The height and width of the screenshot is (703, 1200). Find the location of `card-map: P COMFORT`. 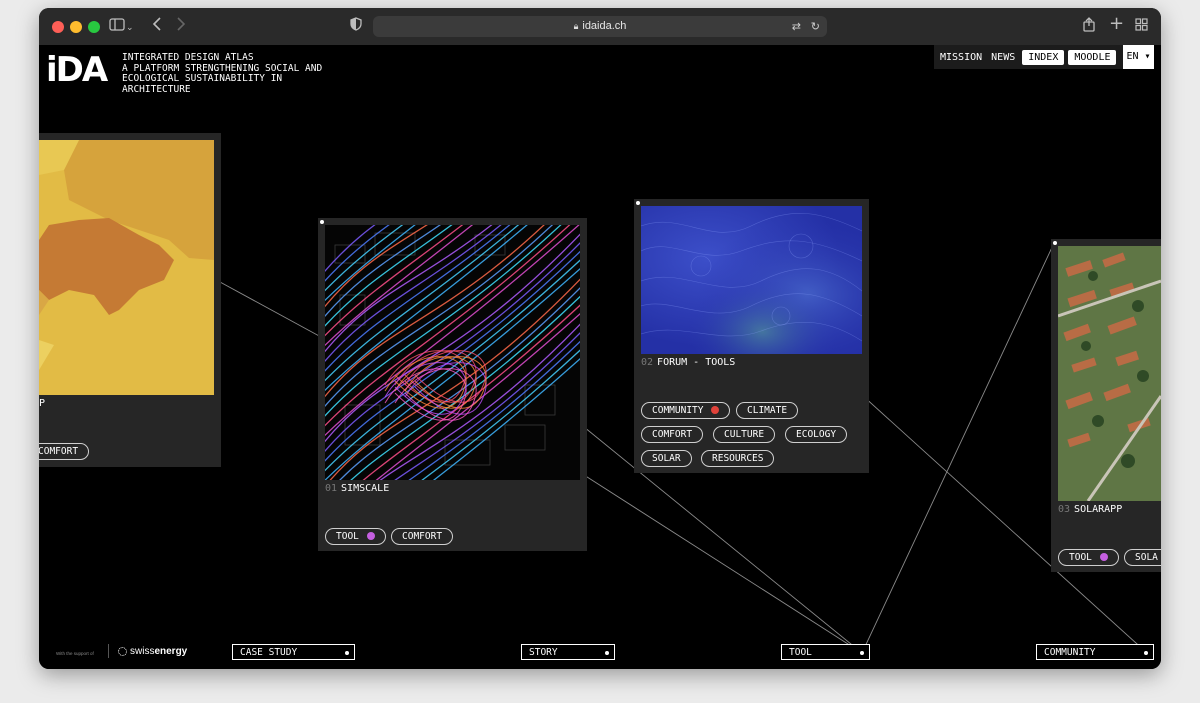

card-map: P COMFORT is located at coordinates (130, 300).